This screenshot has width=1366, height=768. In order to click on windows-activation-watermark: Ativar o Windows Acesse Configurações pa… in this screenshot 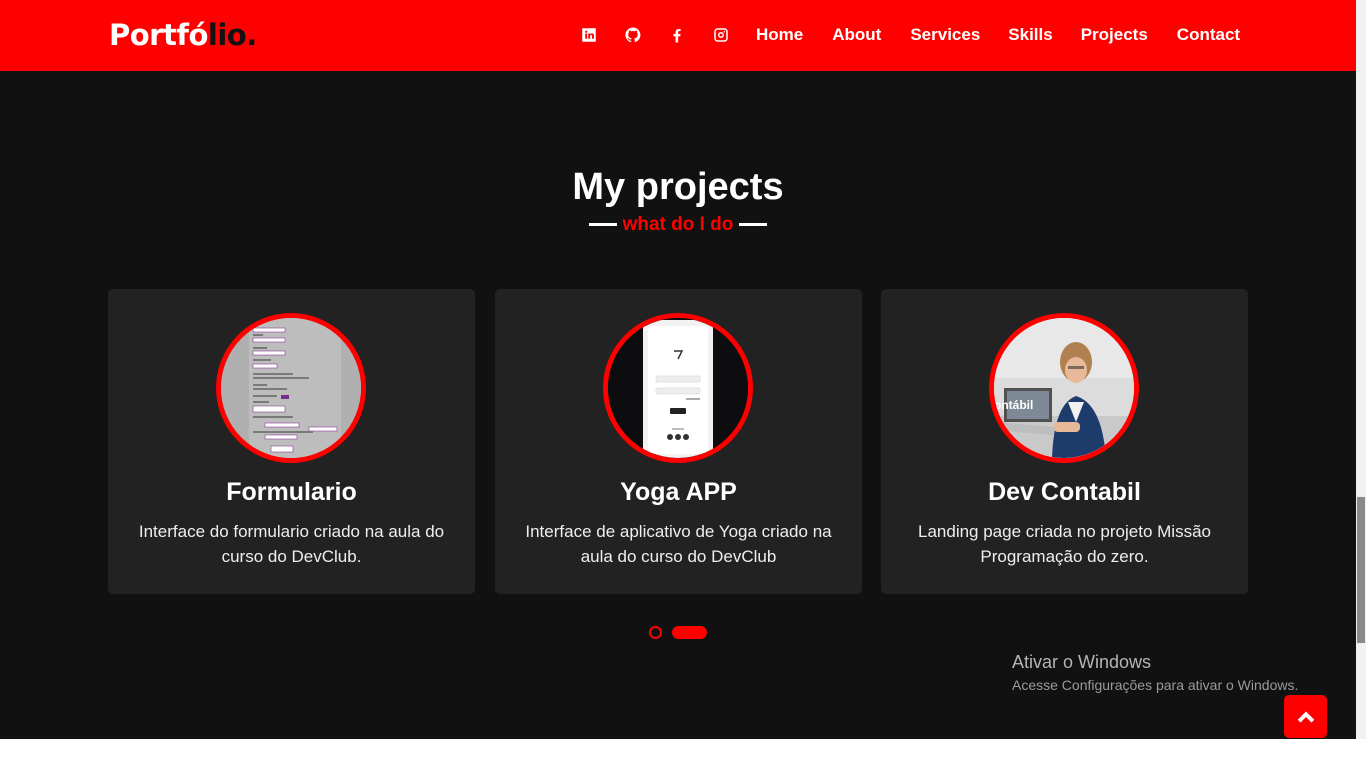, I will do `click(1155, 673)`.